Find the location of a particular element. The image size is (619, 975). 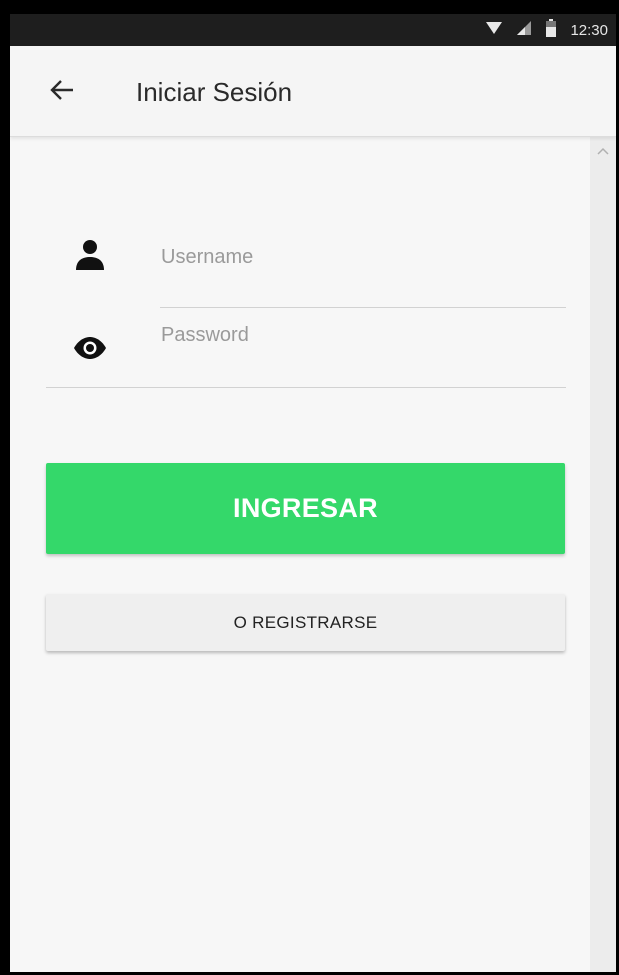

username-underline is located at coordinates (363, 307).